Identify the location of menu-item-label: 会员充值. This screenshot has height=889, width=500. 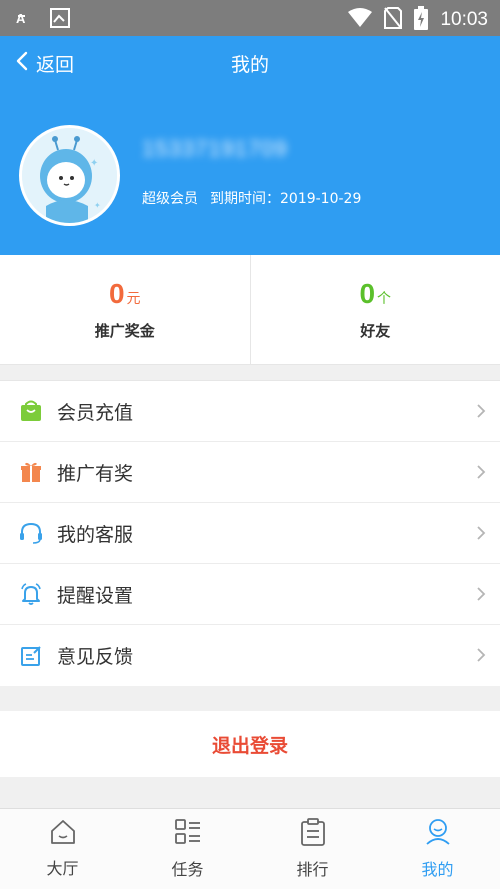
(95, 412).